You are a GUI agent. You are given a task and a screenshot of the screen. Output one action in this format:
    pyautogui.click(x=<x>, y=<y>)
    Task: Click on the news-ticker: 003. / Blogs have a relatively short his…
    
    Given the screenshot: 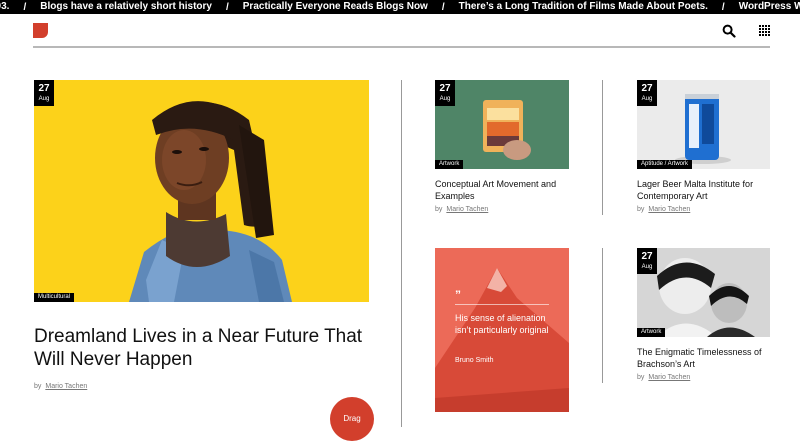 What is the action you would take?
    pyautogui.click(x=400, y=7)
    